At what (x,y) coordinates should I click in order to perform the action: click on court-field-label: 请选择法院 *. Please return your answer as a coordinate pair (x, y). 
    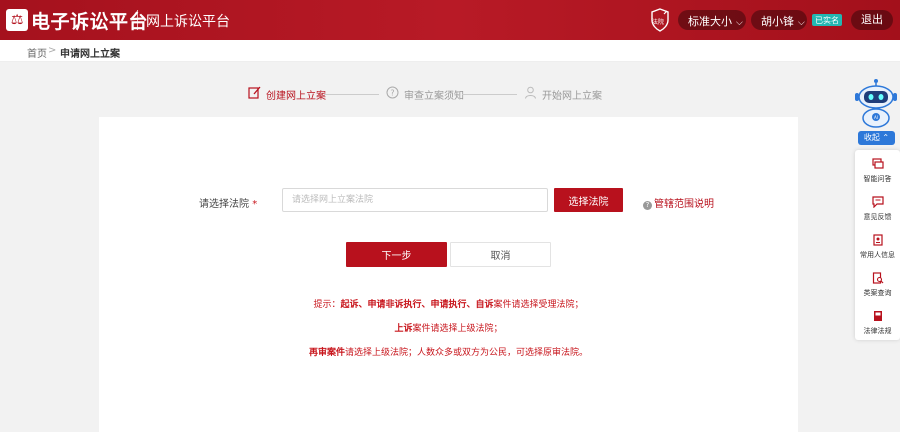
    Looking at the image, I should click on (228, 204).